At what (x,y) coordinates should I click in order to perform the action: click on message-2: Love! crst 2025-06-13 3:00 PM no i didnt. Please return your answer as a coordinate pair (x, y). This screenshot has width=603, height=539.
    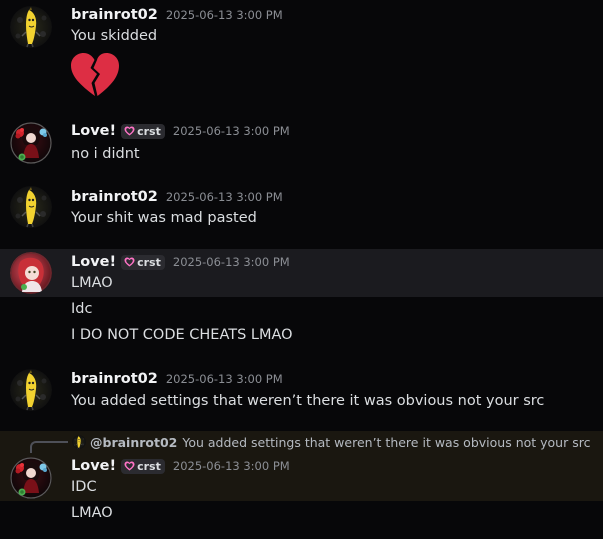
    Looking at the image, I should click on (301, 141).